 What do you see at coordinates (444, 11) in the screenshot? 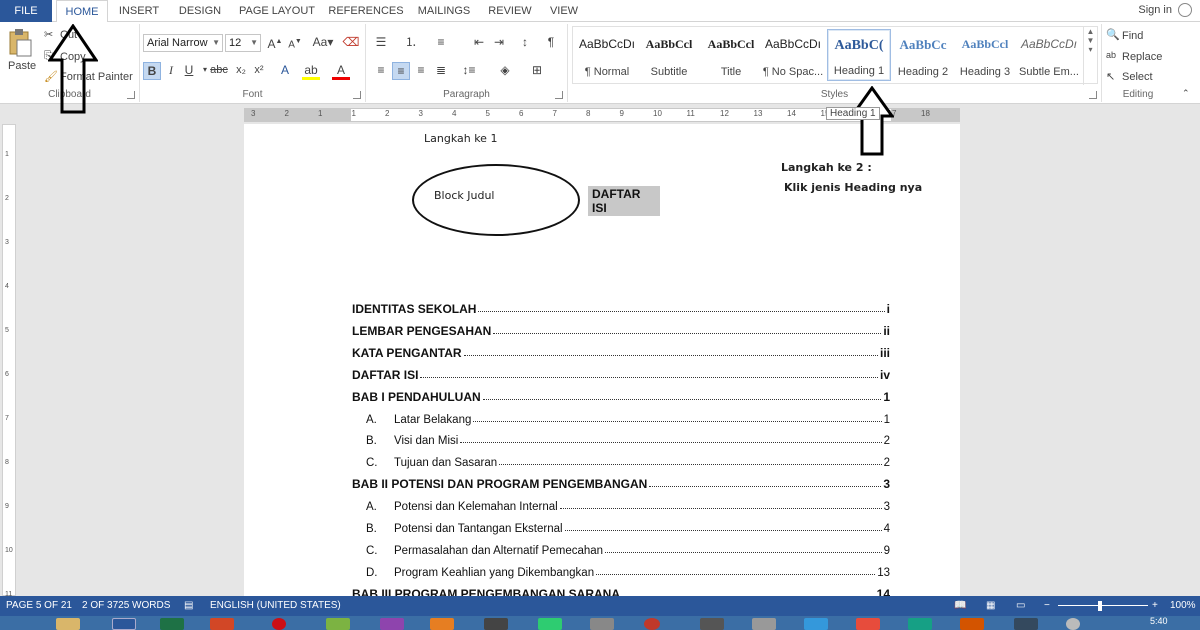
I see `tab-mailings: MAILINGS` at bounding box center [444, 11].